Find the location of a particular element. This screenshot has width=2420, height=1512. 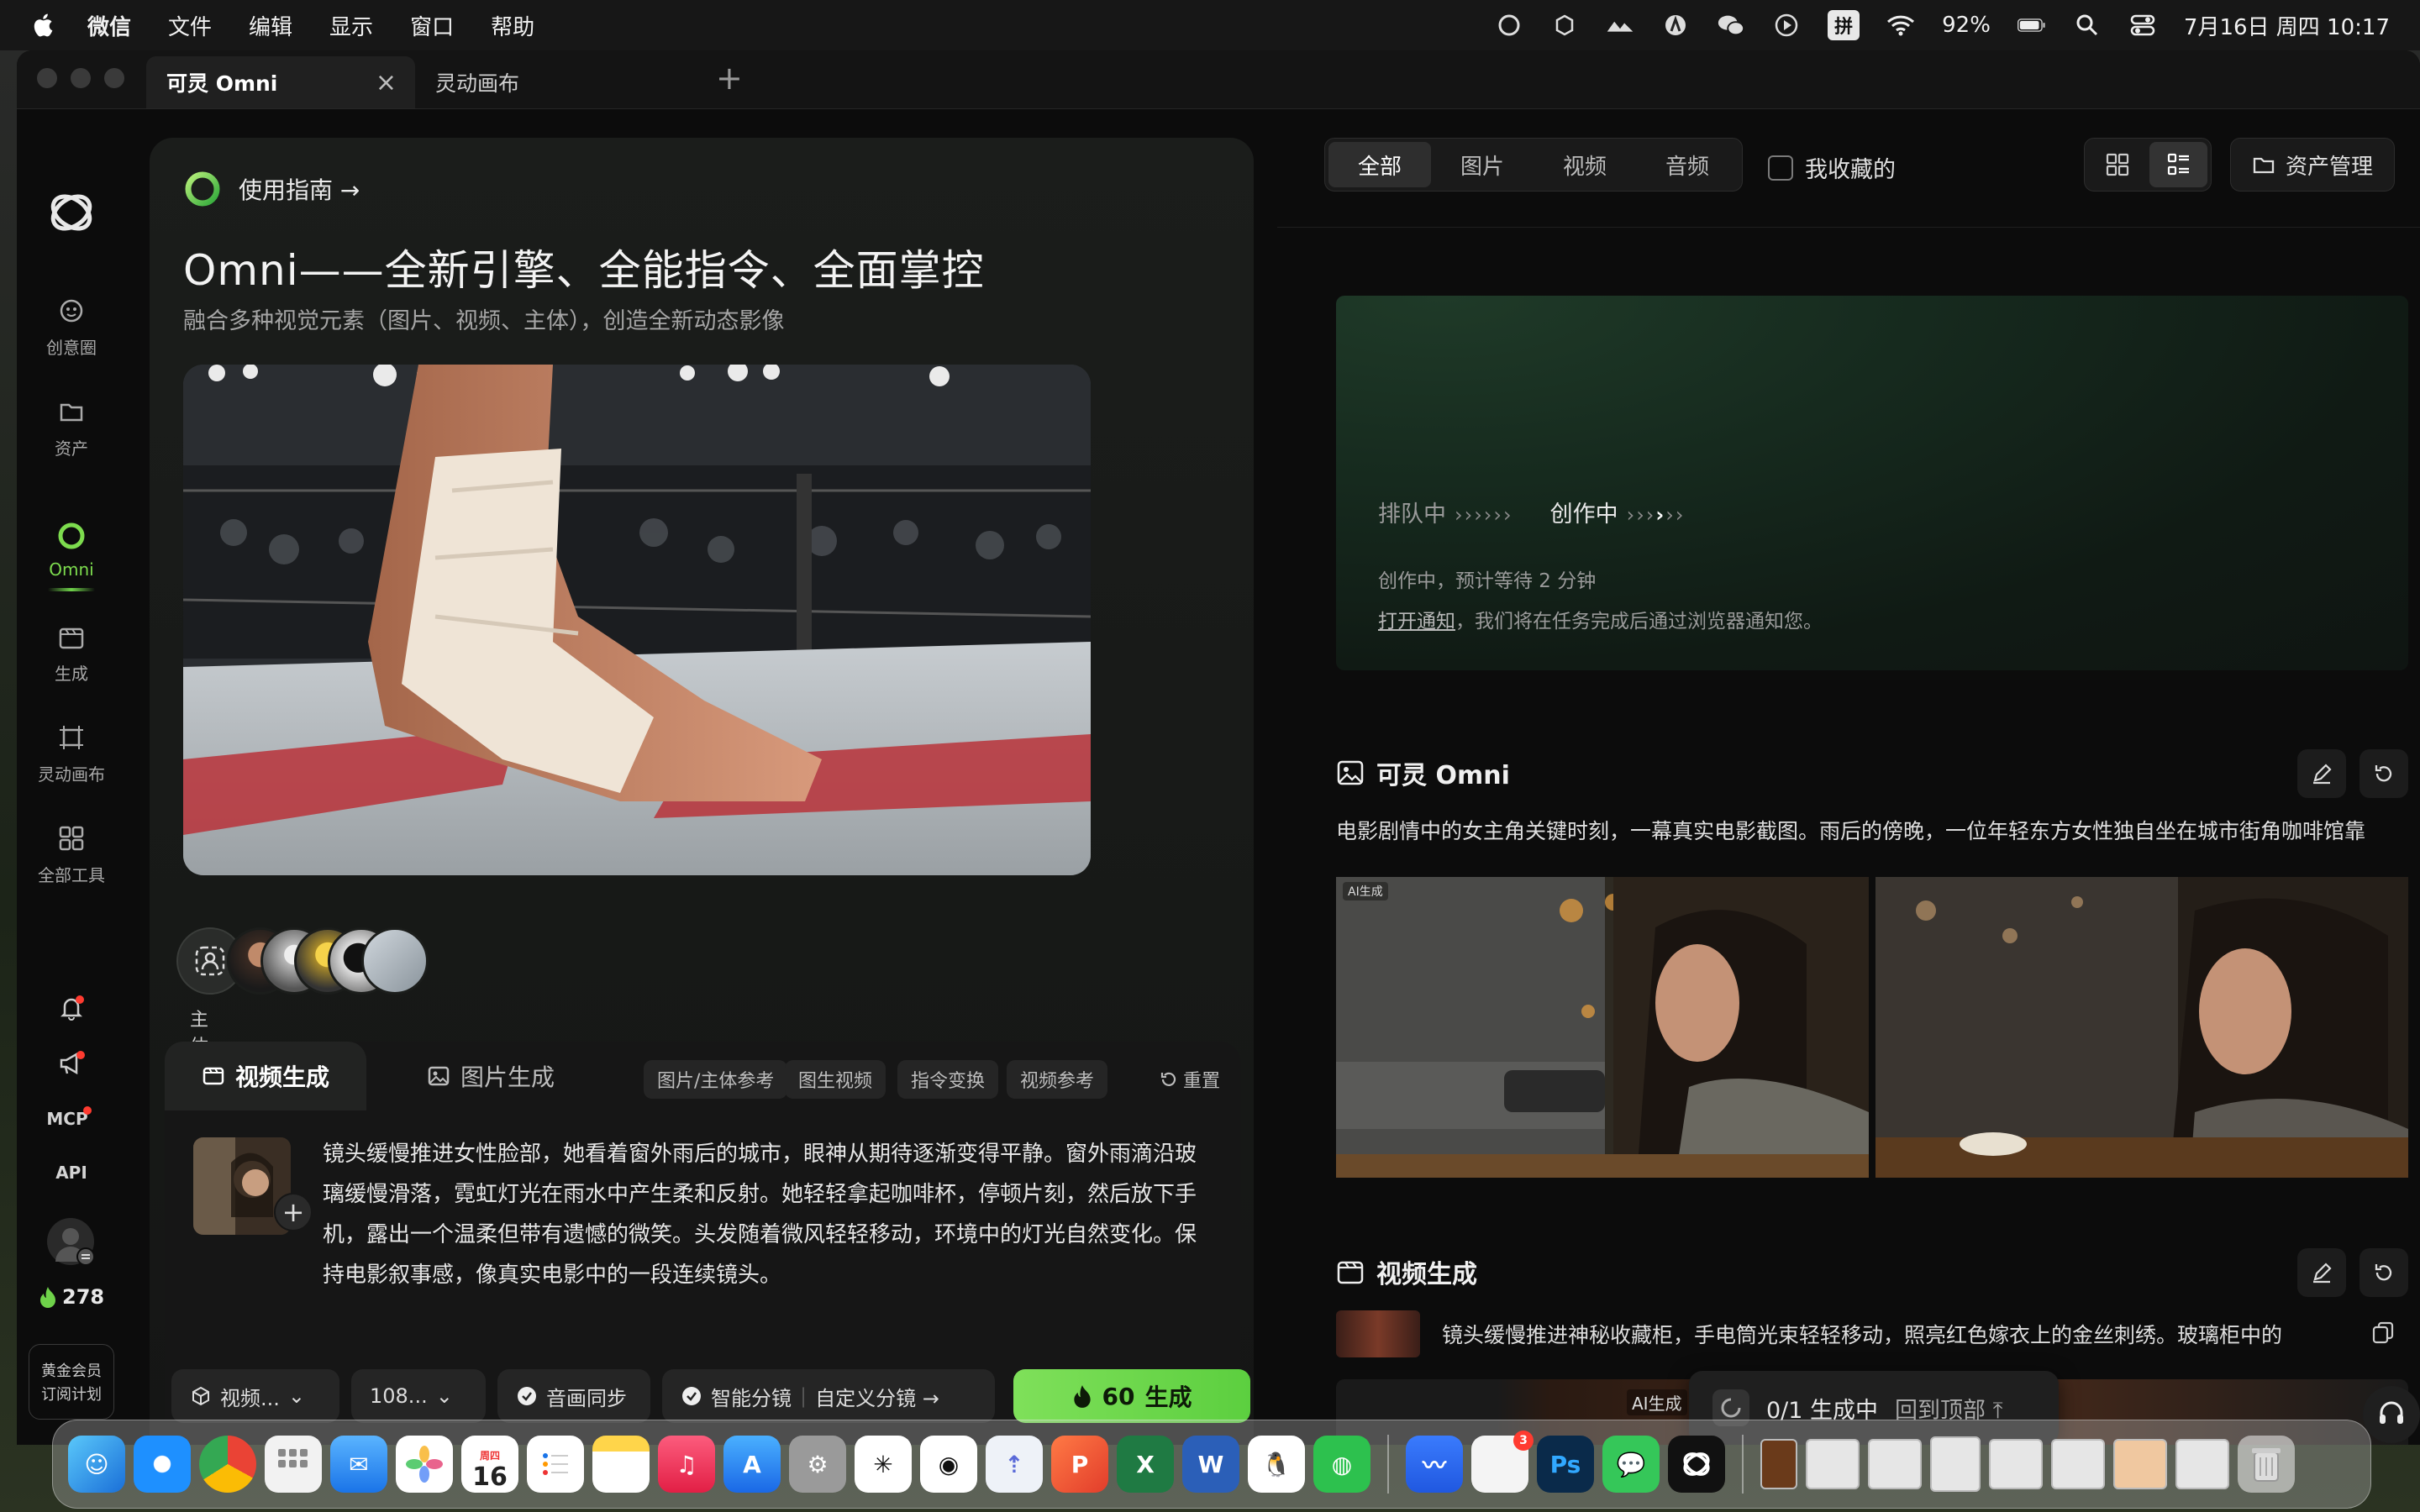

menu-file: 文件 is located at coordinates (190, 25).